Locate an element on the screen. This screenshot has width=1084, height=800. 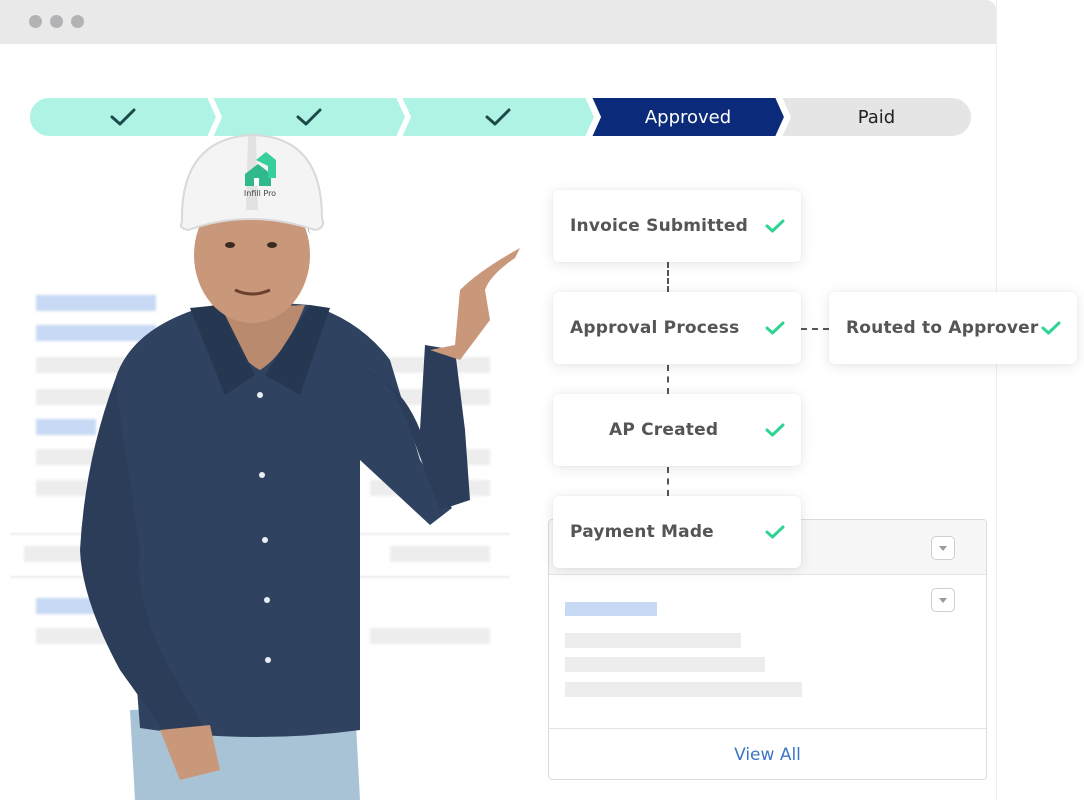
panel-footer: View All is located at coordinates (767, 754).